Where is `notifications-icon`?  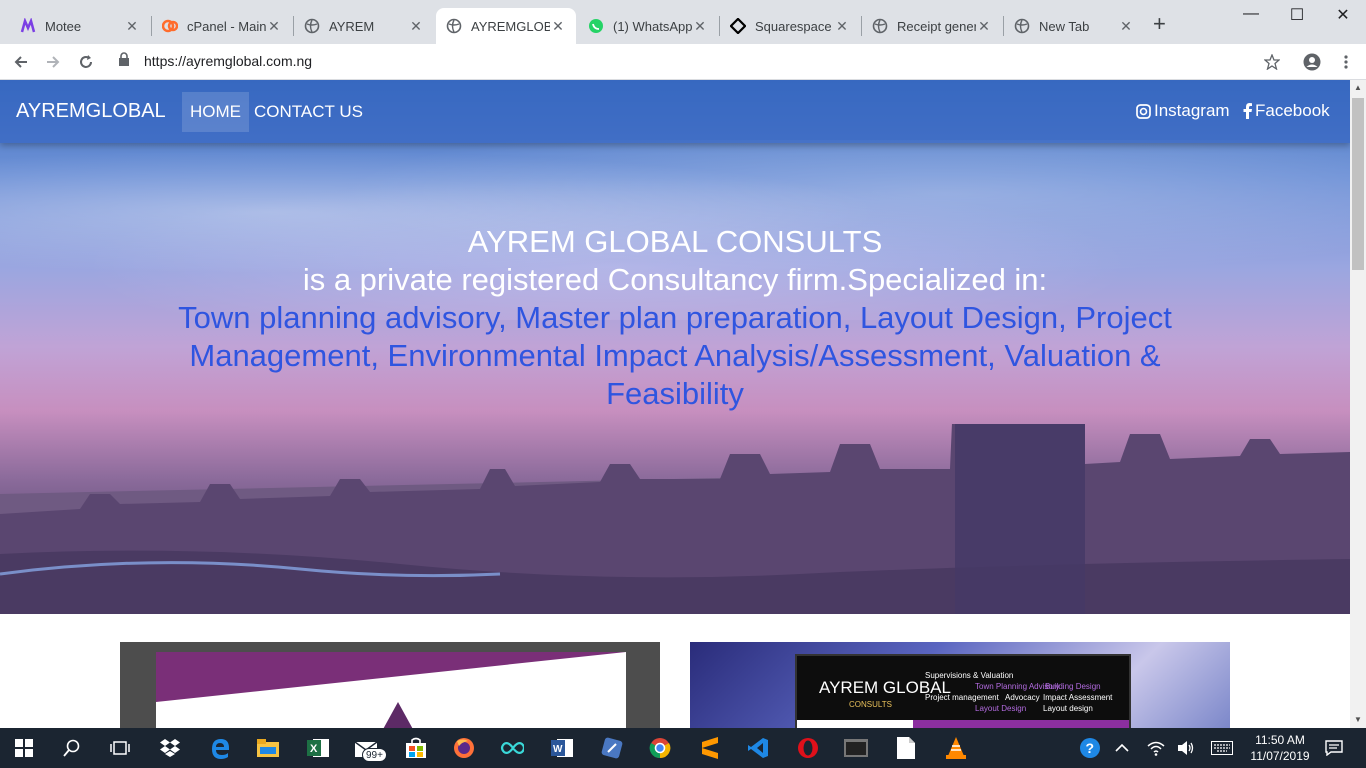
notifications-icon is located at coordinates (1334, 748).